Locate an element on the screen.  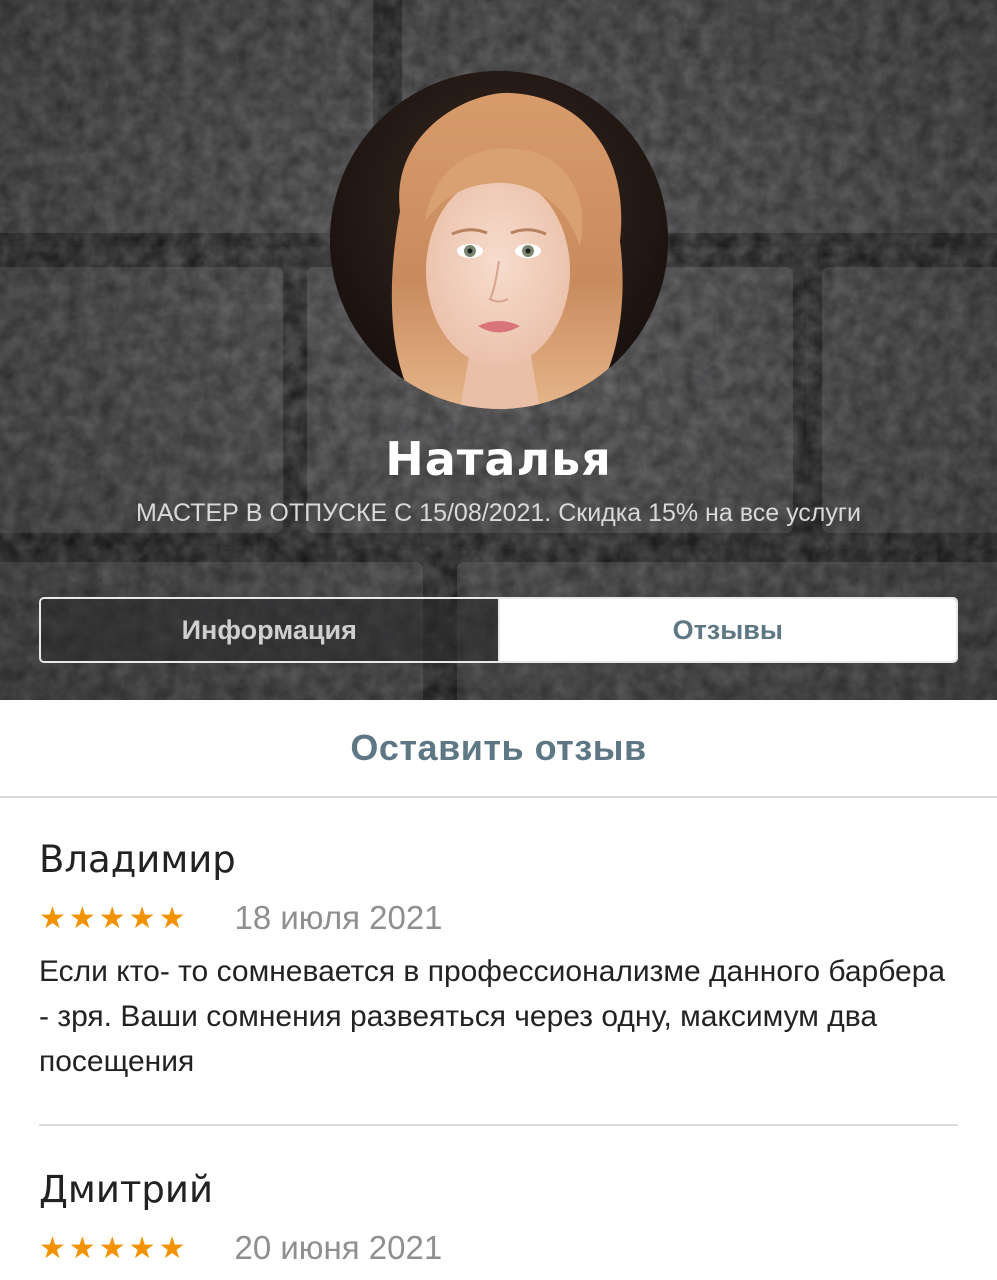
review-item: Дмитрий ★★★★★ 20 июня 2021 is located at coordinates (498, 1217).